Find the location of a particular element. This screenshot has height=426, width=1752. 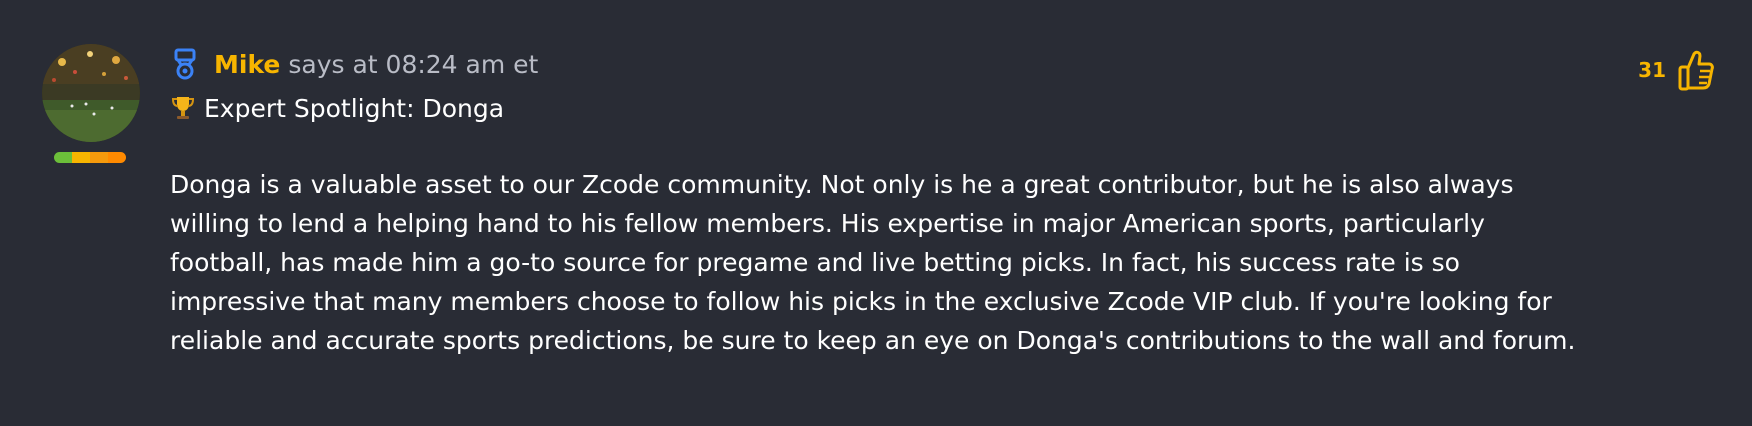

like-control: 31 is located at coordinates (1677, 70).